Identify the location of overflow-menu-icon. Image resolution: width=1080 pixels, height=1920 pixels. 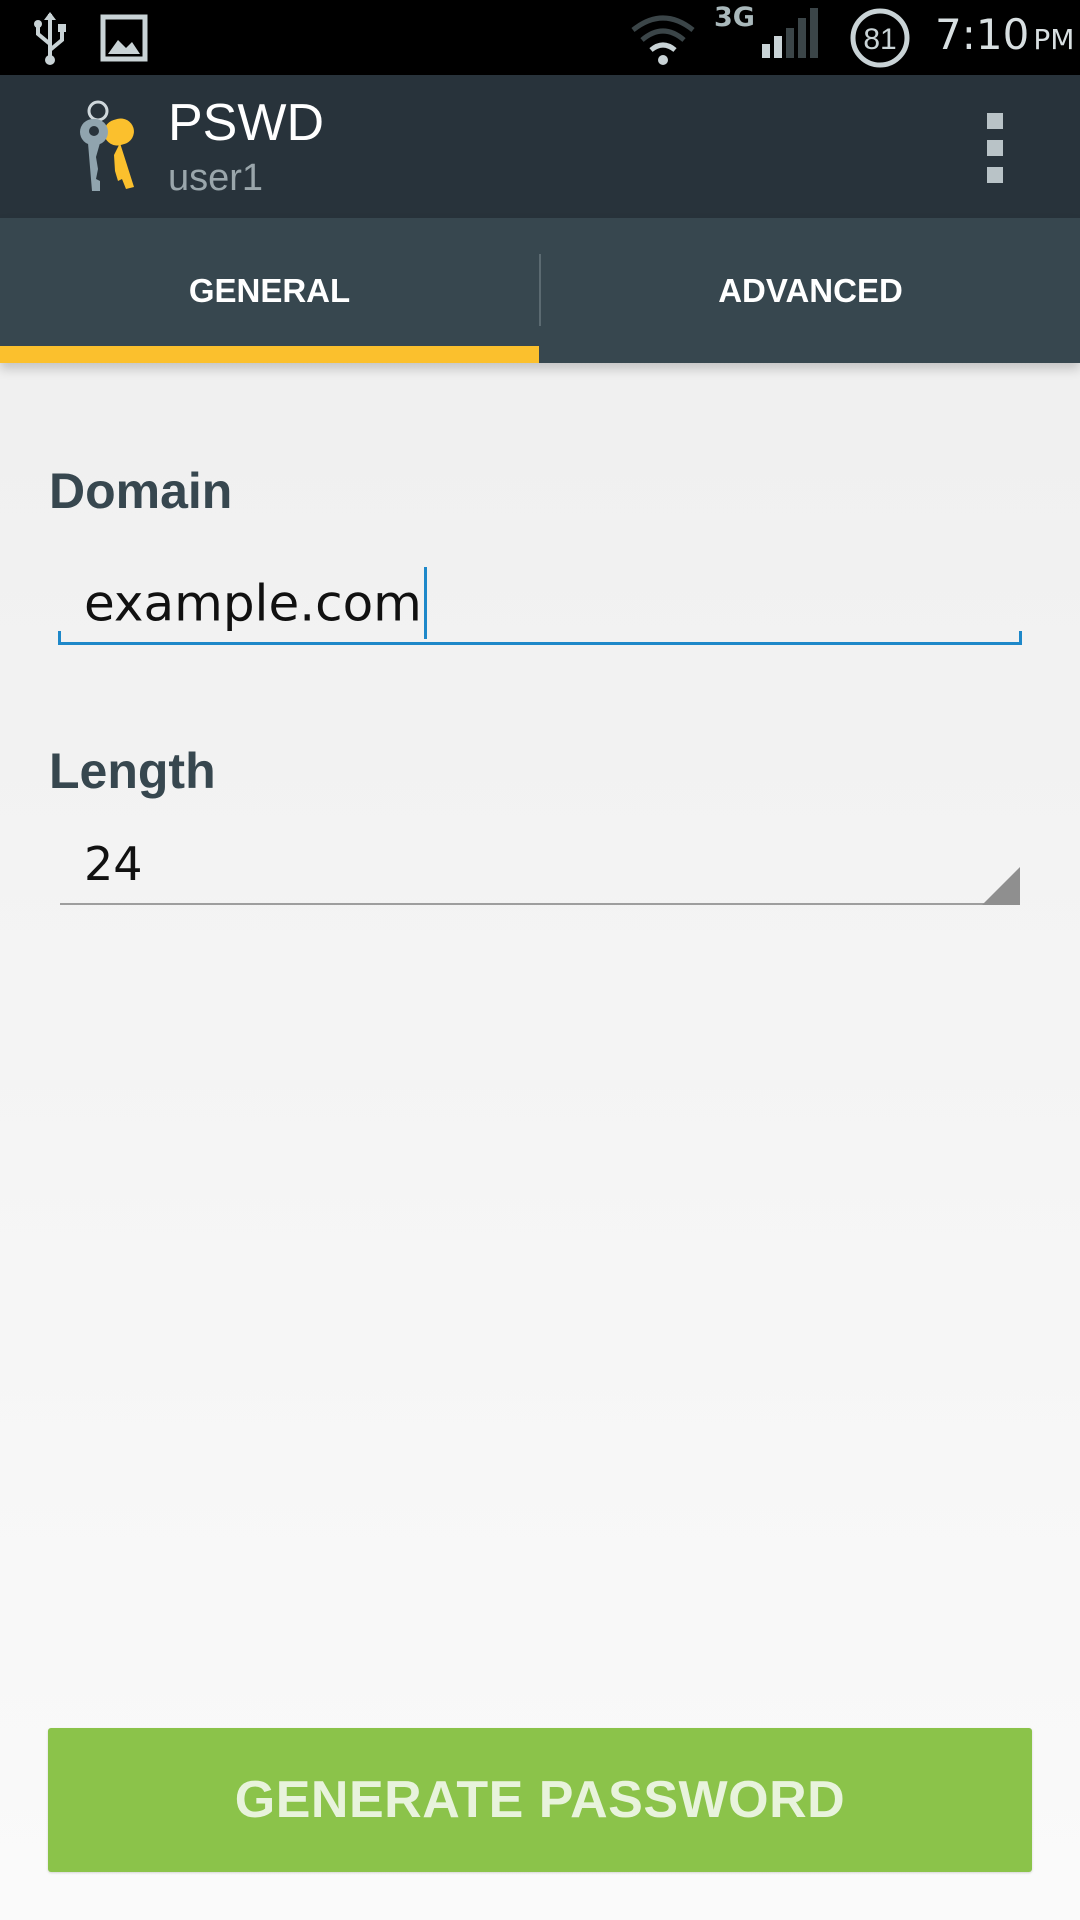
(995, 148).